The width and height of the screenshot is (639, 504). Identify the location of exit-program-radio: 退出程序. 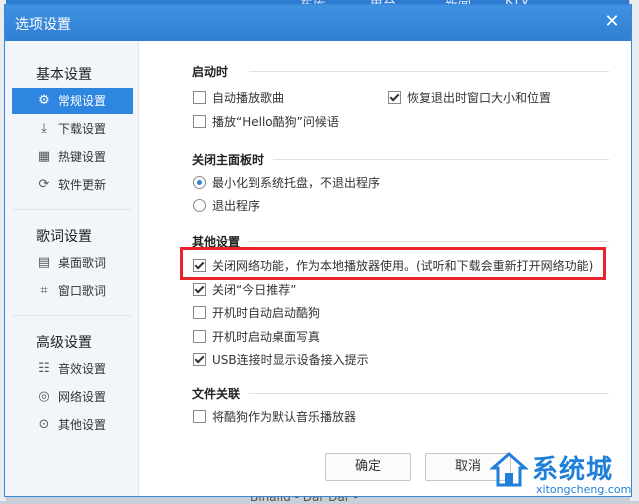
(226, 206).